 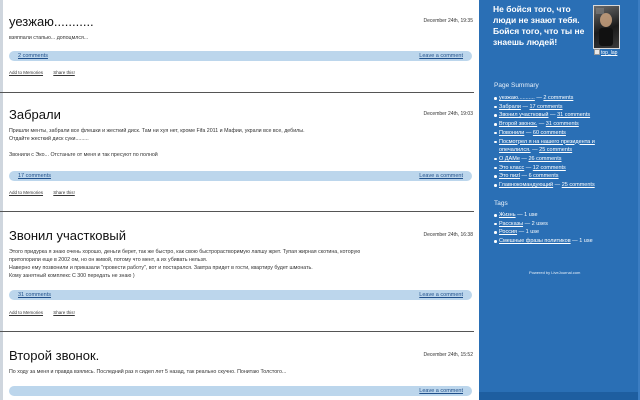 What do you see at coordinates (566, 224) in the screenshot?
I see `list-item: Рассказы — 2 uses` at bounding box center [566, 224].